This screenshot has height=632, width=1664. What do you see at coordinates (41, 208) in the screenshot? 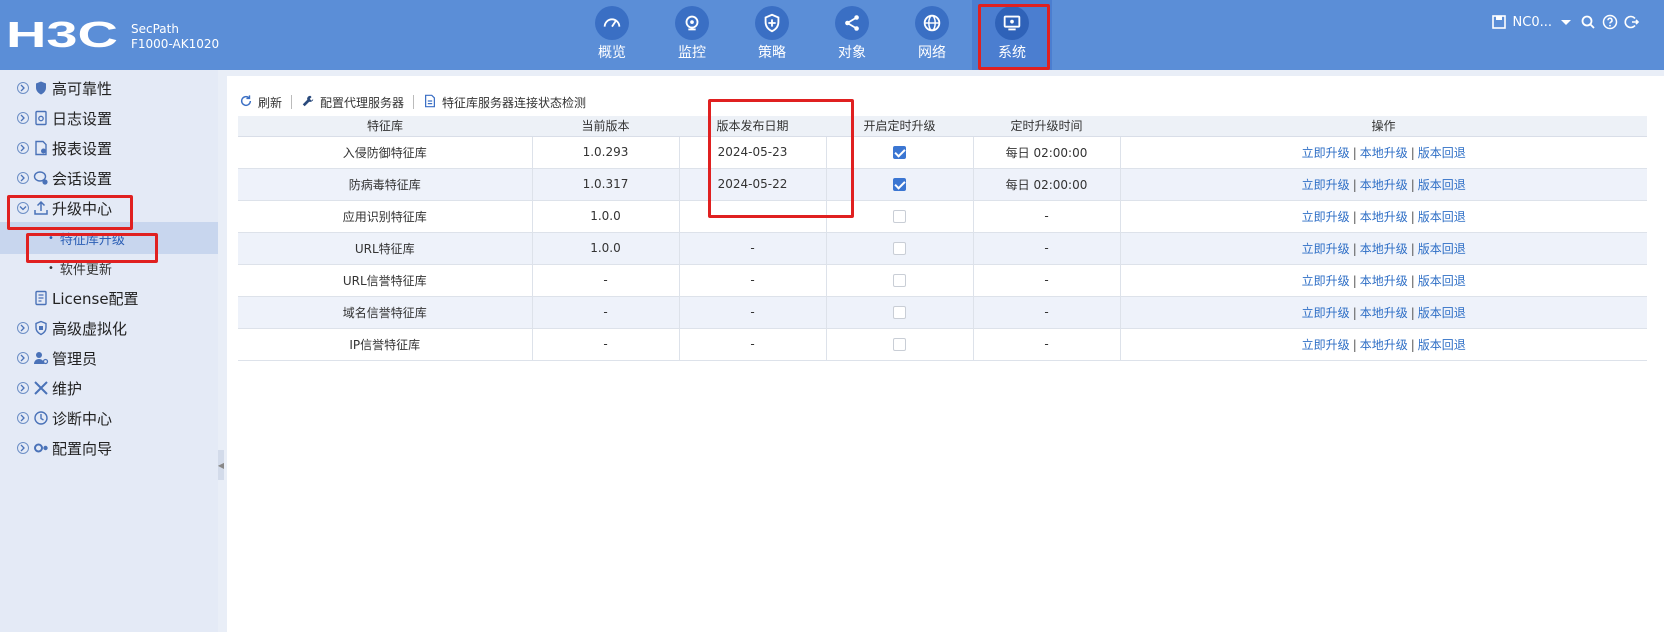
I see `upgrade-icon` at bounding box center [41, 208].